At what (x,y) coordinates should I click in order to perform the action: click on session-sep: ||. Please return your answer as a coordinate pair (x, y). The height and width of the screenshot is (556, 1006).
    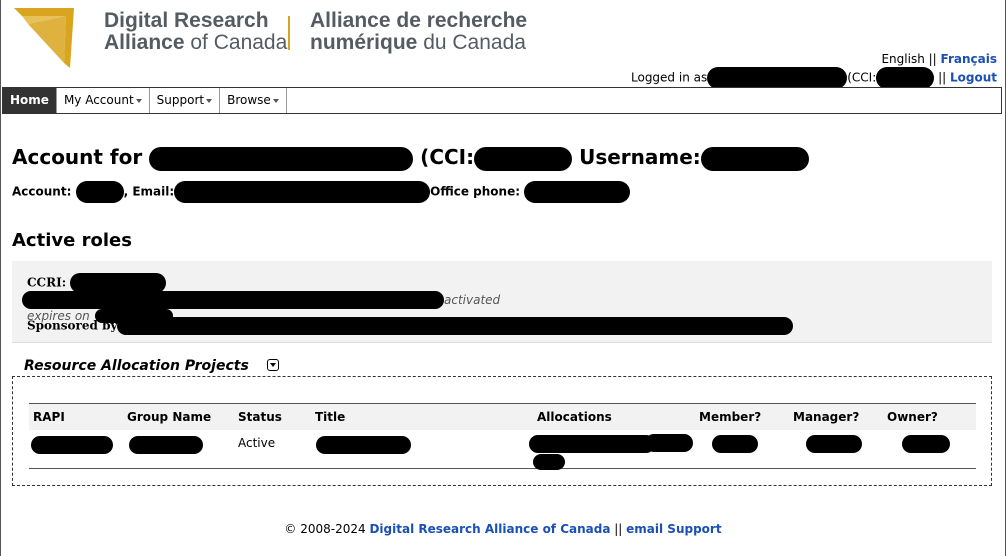
    Looking at the image, I should click on (942, 77).